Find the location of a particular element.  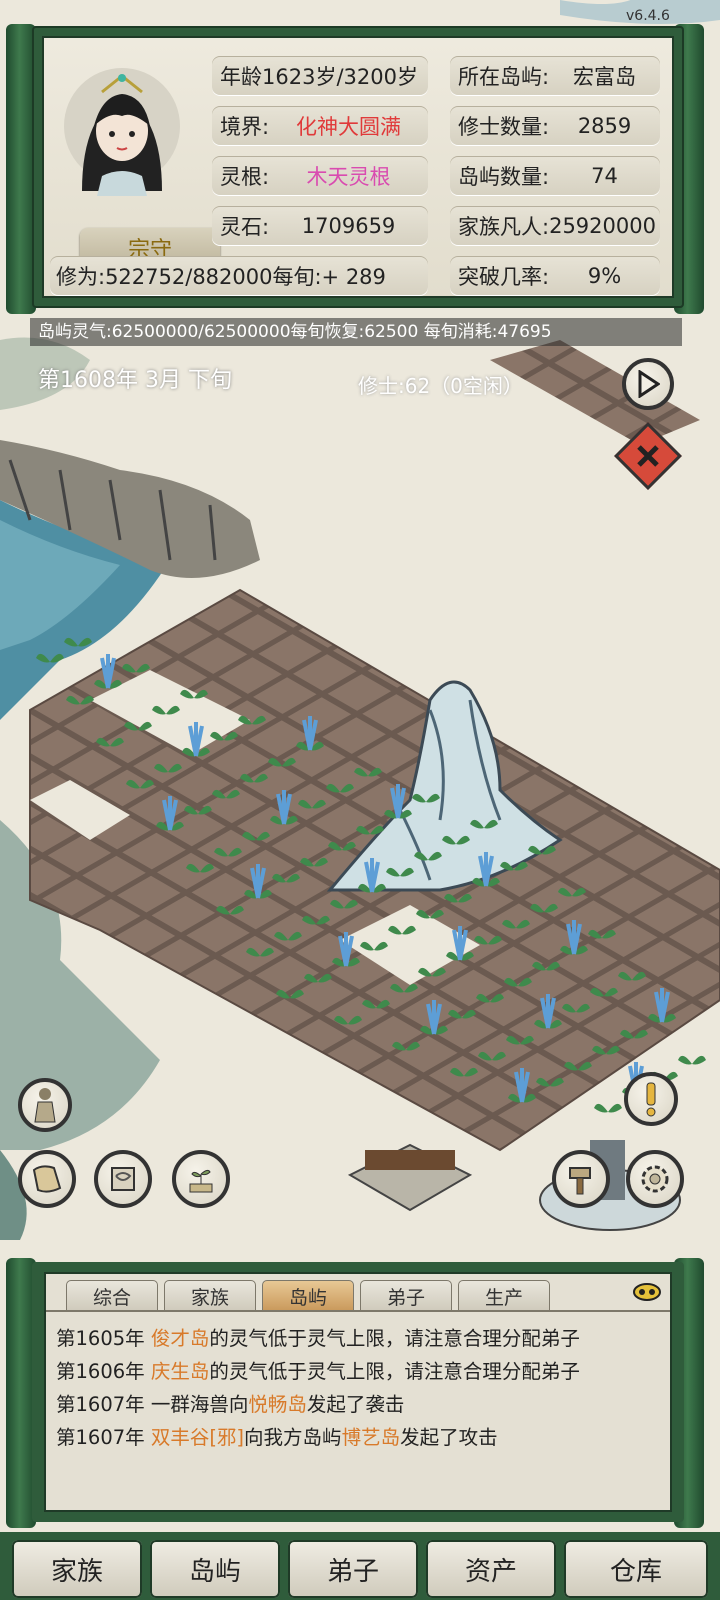

log-island-link: 庆生岛 is located at coordinates (180, 1371).